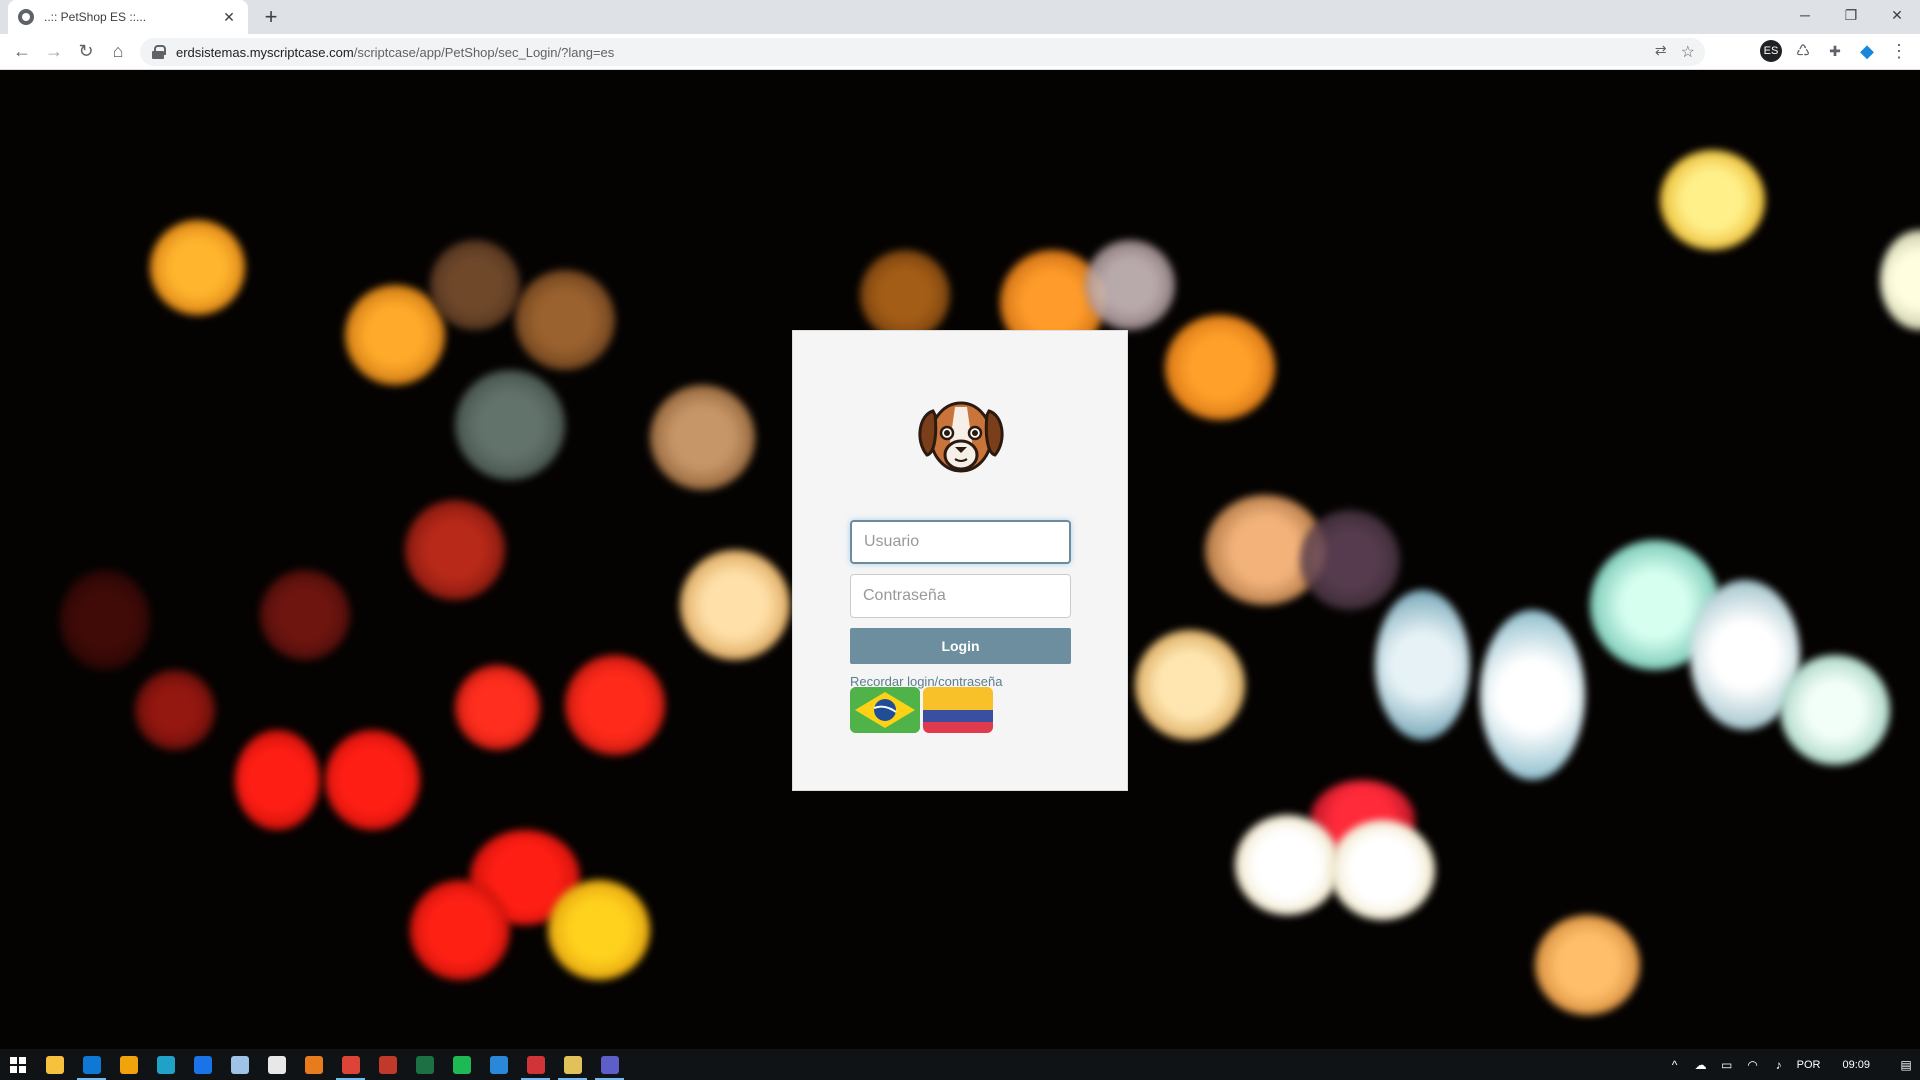 This screenshot has height=1080, width=1920. Describe the element at coordinates (960, 1064) in the screenshot. I see `windows-taskbar: ^ ☁ ▭ ◠ ♪ POR 09:09 ▤` at that location.